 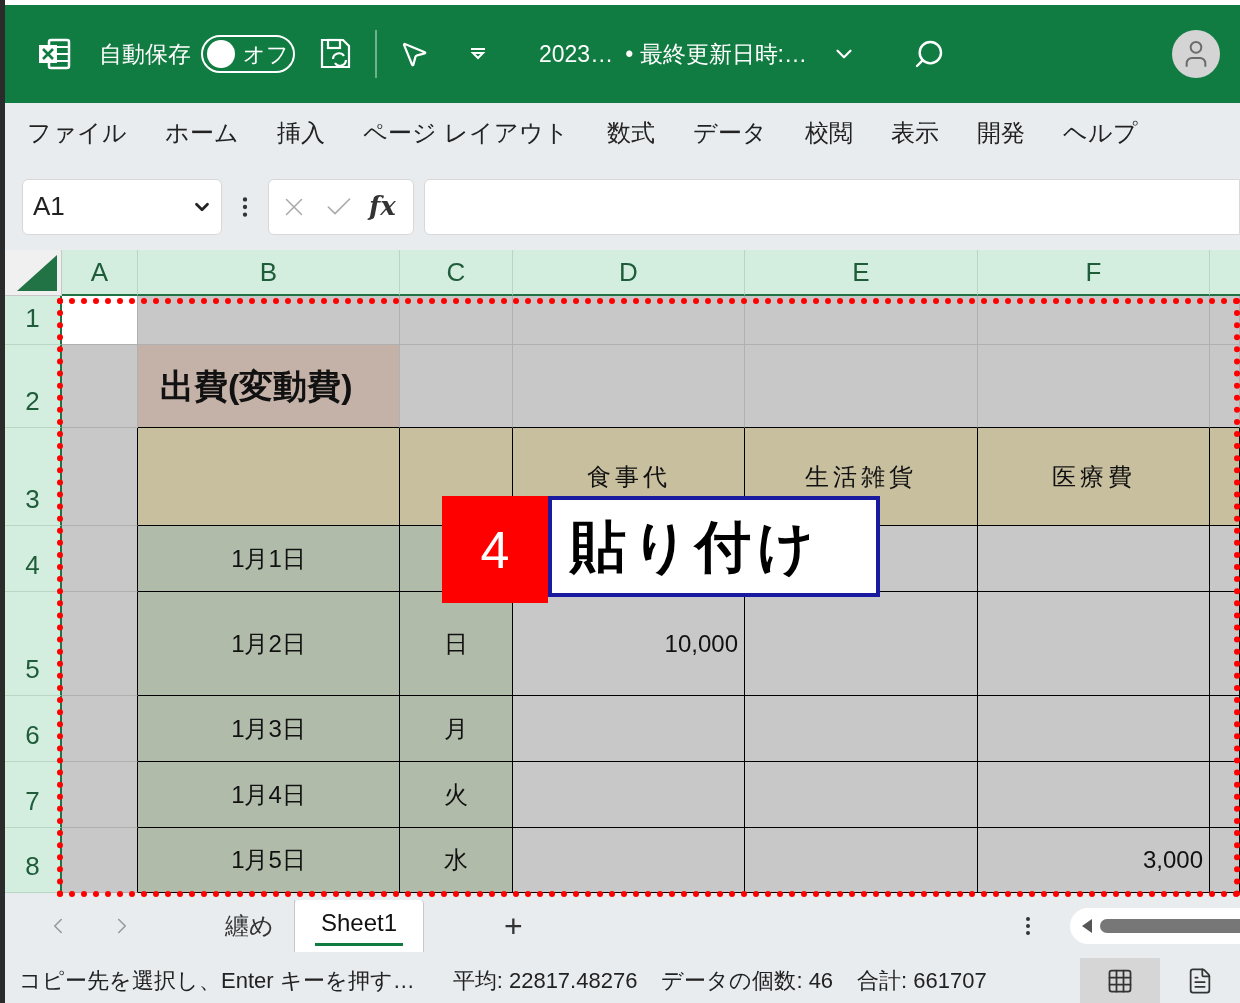 What do you see at coordinates (33, 559) in the screenshot?
I see `row-heading: 4` at bounding box center [33, 559].